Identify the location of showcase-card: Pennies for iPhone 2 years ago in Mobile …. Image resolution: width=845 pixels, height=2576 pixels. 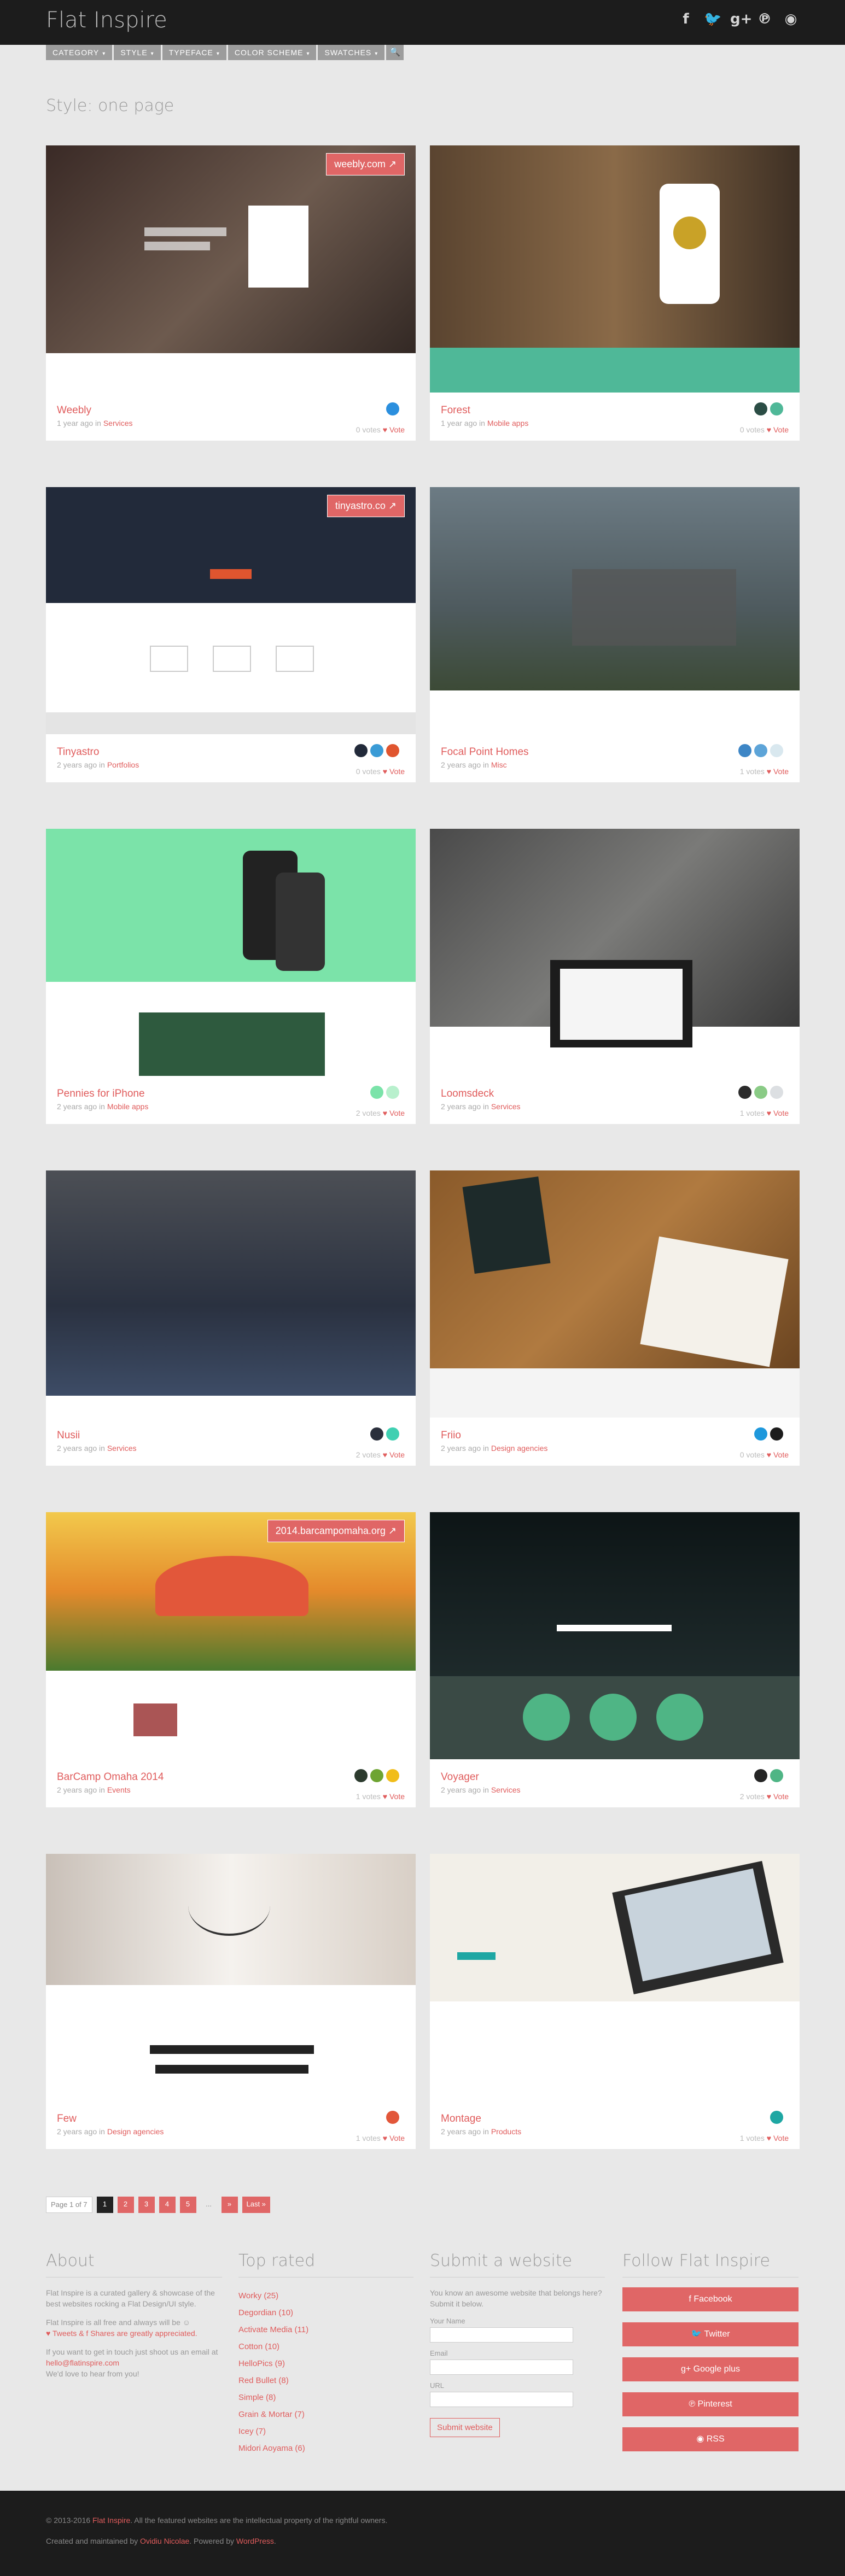
(231, 977).